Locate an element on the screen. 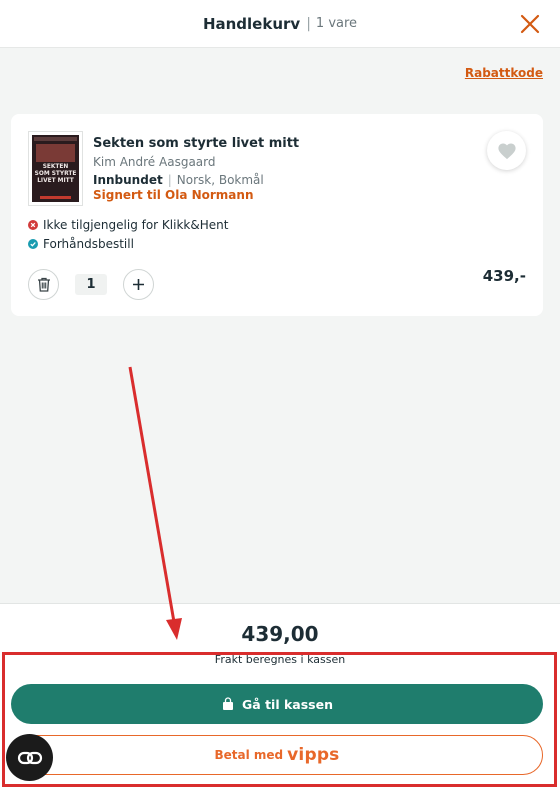 The height and width of the screenshot is (790, 560). format-label: Innbundet is located at coordinates (128, 180).